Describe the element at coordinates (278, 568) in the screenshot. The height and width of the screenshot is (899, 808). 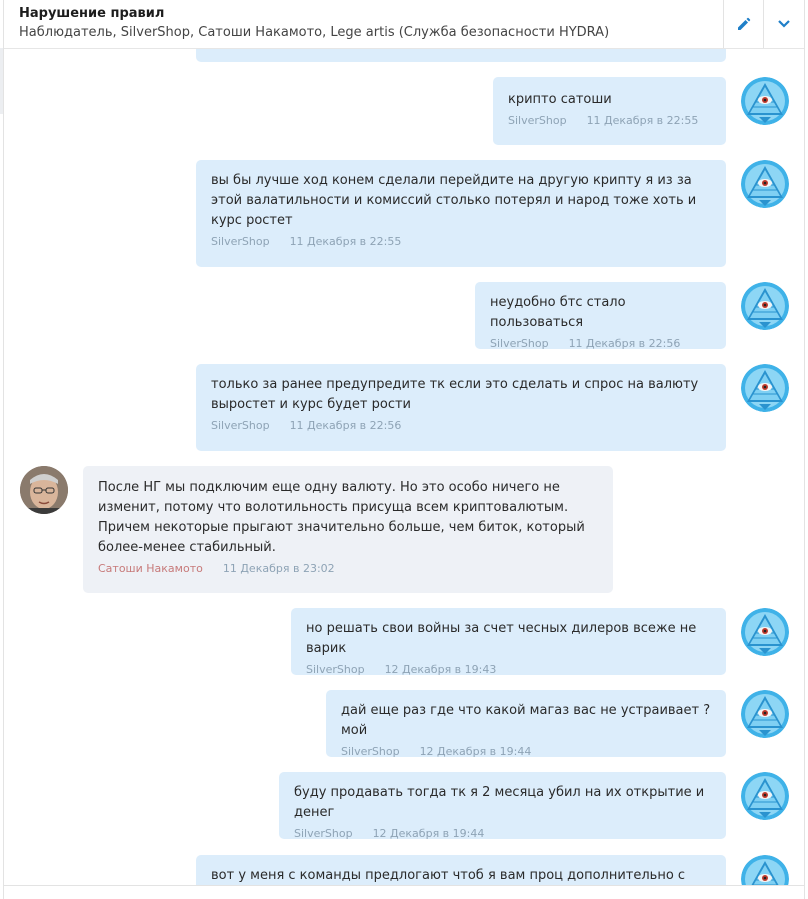
I see `message-time: 11 Декабря в 23:02` at that location.